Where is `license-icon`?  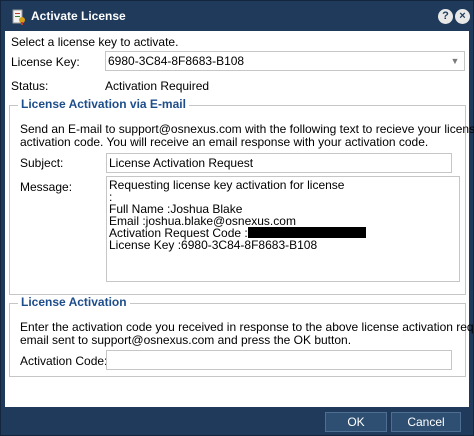
license-icon is located at coordinates (18, 17).